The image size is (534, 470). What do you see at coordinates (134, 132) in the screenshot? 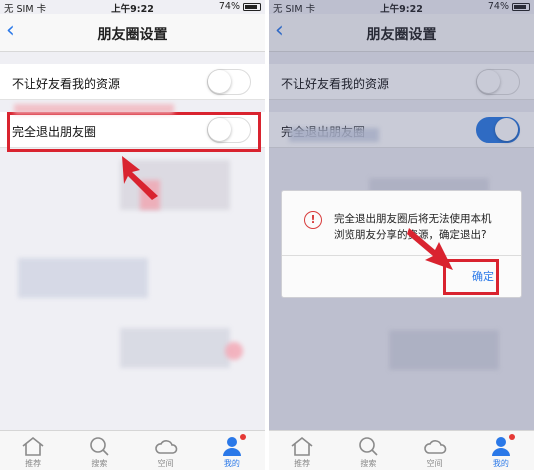
I see `highlight-box` at bounding box center [134, 132].